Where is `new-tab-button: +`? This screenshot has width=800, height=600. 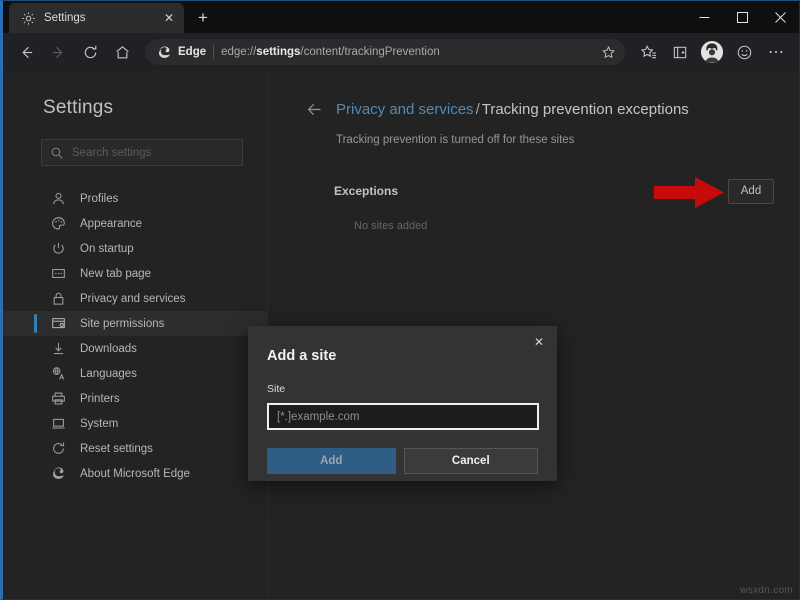 new-tab-button: + is located at coordinates (203, 18).